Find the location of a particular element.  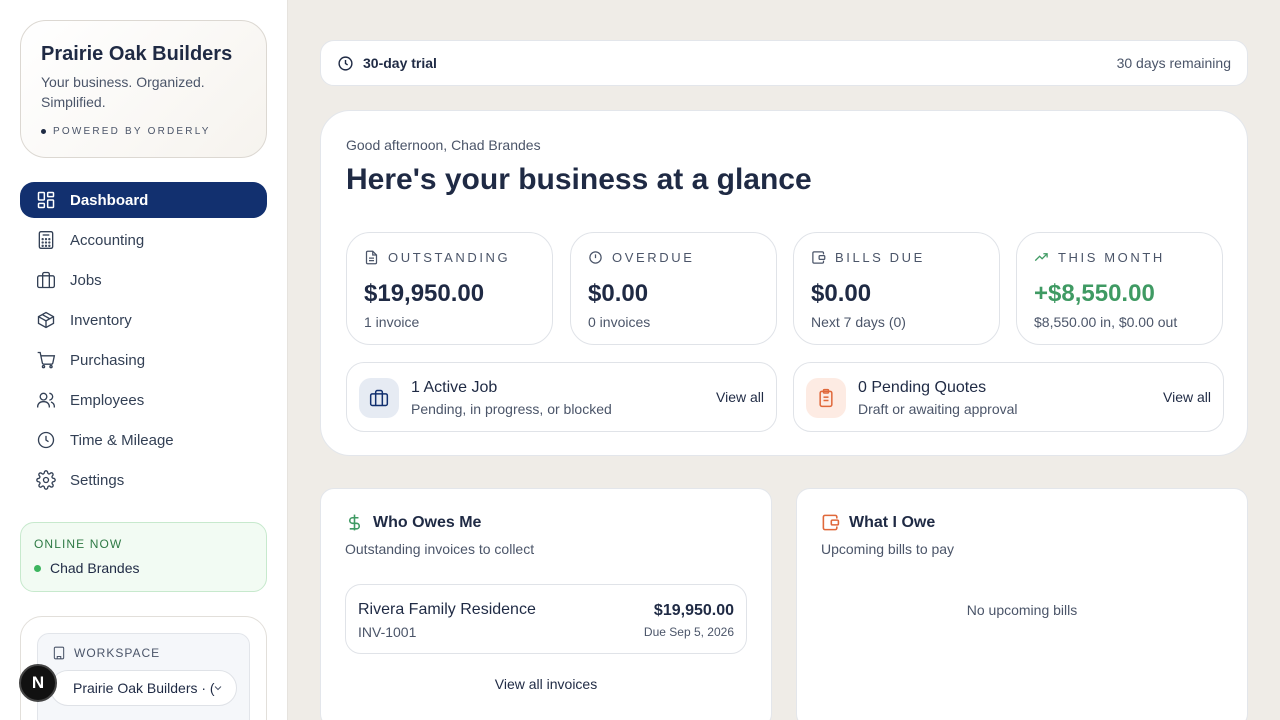

brand-tagline: Your business. Organized. Simplified. is located at coordinates (123, 92).